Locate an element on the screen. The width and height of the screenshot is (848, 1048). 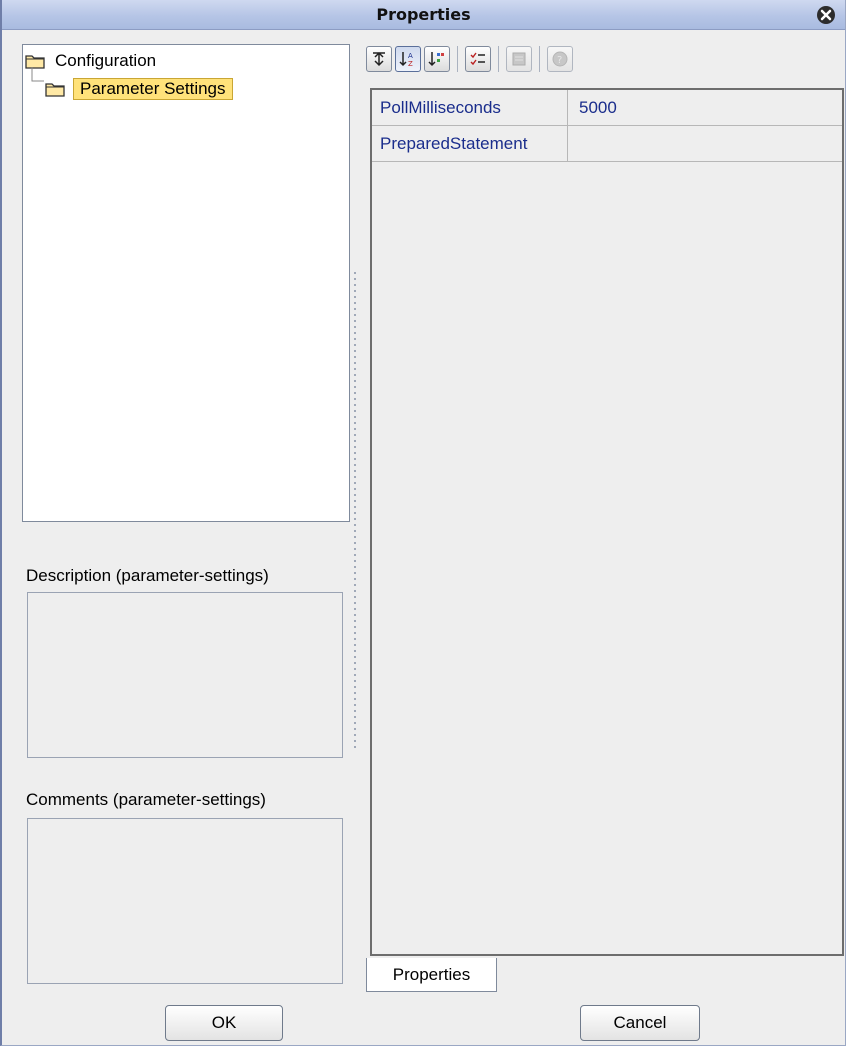
tab-properties: Properties is located at coordinates (431, 975).